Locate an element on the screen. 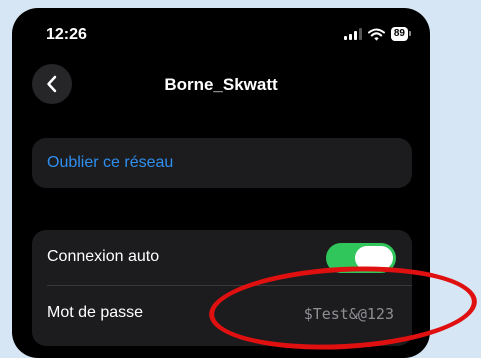  forget-network-label: Oublier ce réseau is located at coordinates (110, 162).